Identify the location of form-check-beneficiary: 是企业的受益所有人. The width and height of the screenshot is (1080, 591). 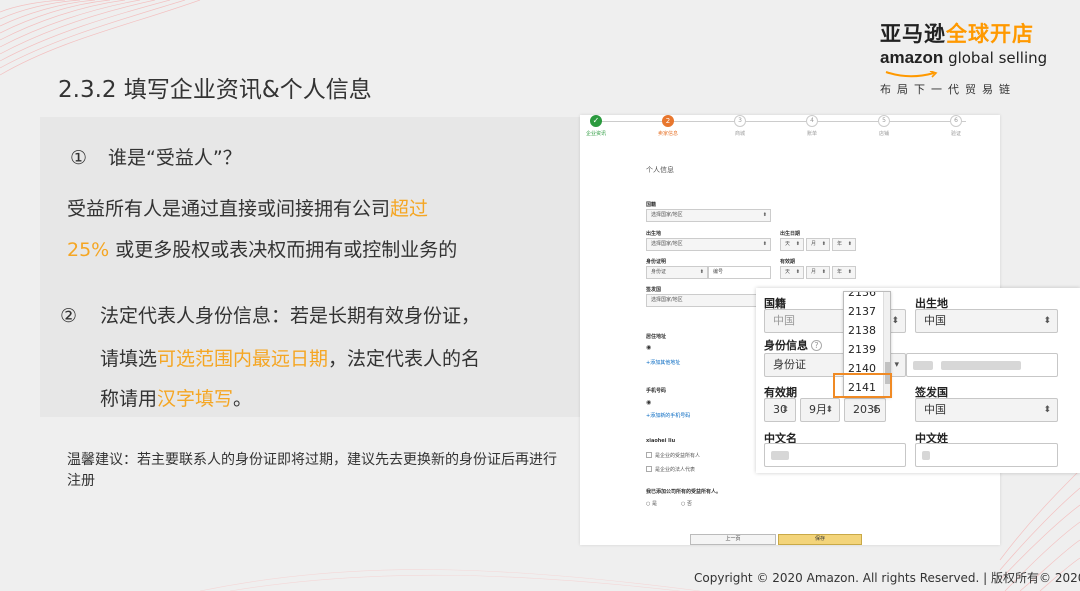
(673, 455).